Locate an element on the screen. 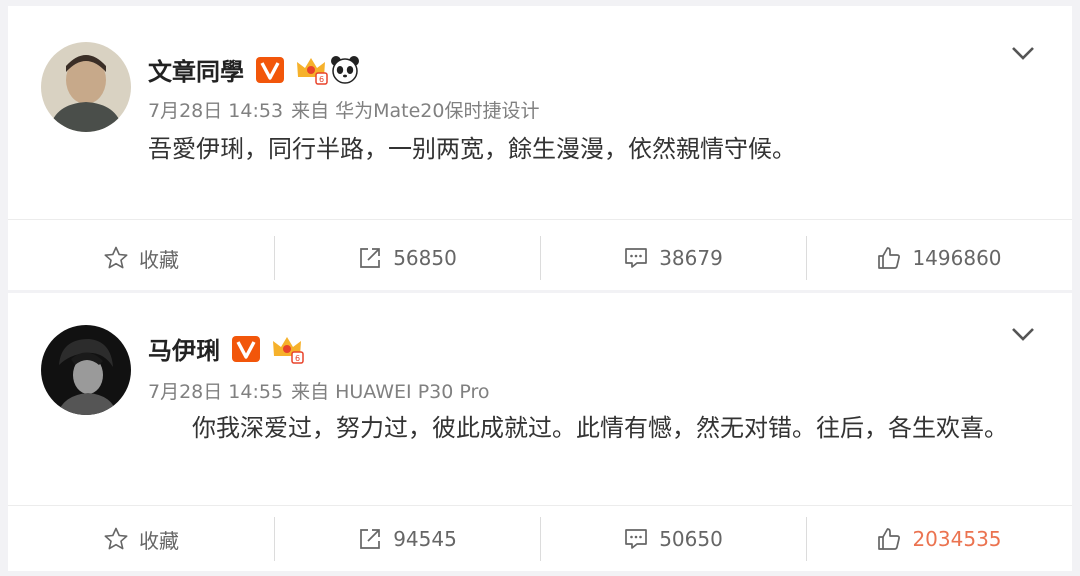 Image resolution: width=1080 pixels, height=576 pixels. like-button: 2034535 is located at coordinates (939, 539).